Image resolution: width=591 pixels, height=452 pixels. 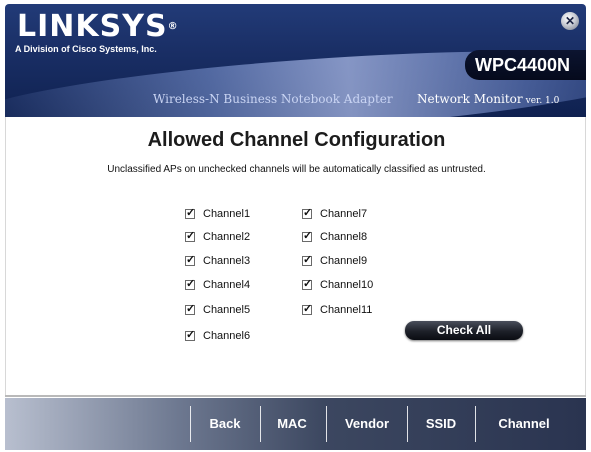 I want to click on channel-button: Channel, so click(x=524, y=424).